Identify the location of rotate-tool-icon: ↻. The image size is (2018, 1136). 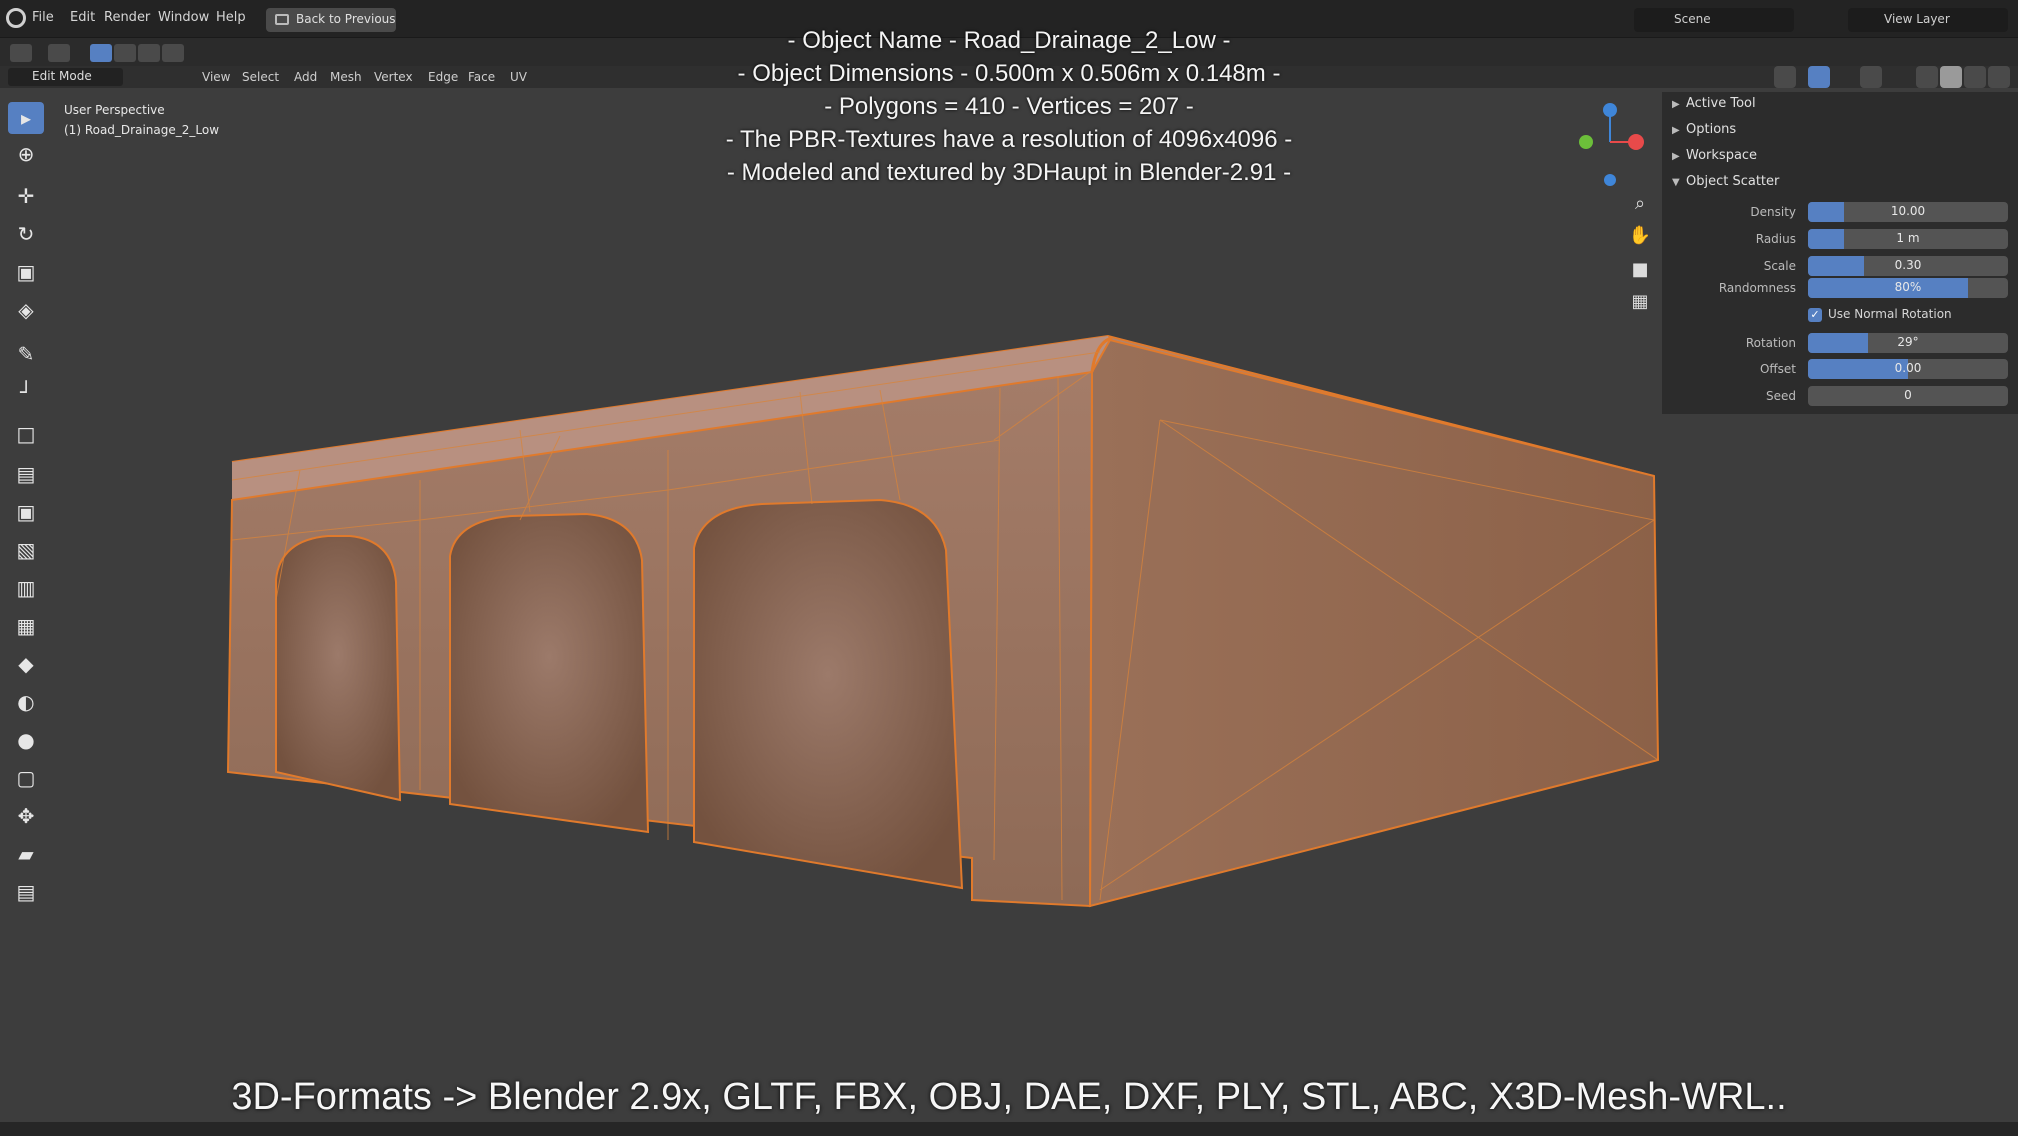
(26, 234).